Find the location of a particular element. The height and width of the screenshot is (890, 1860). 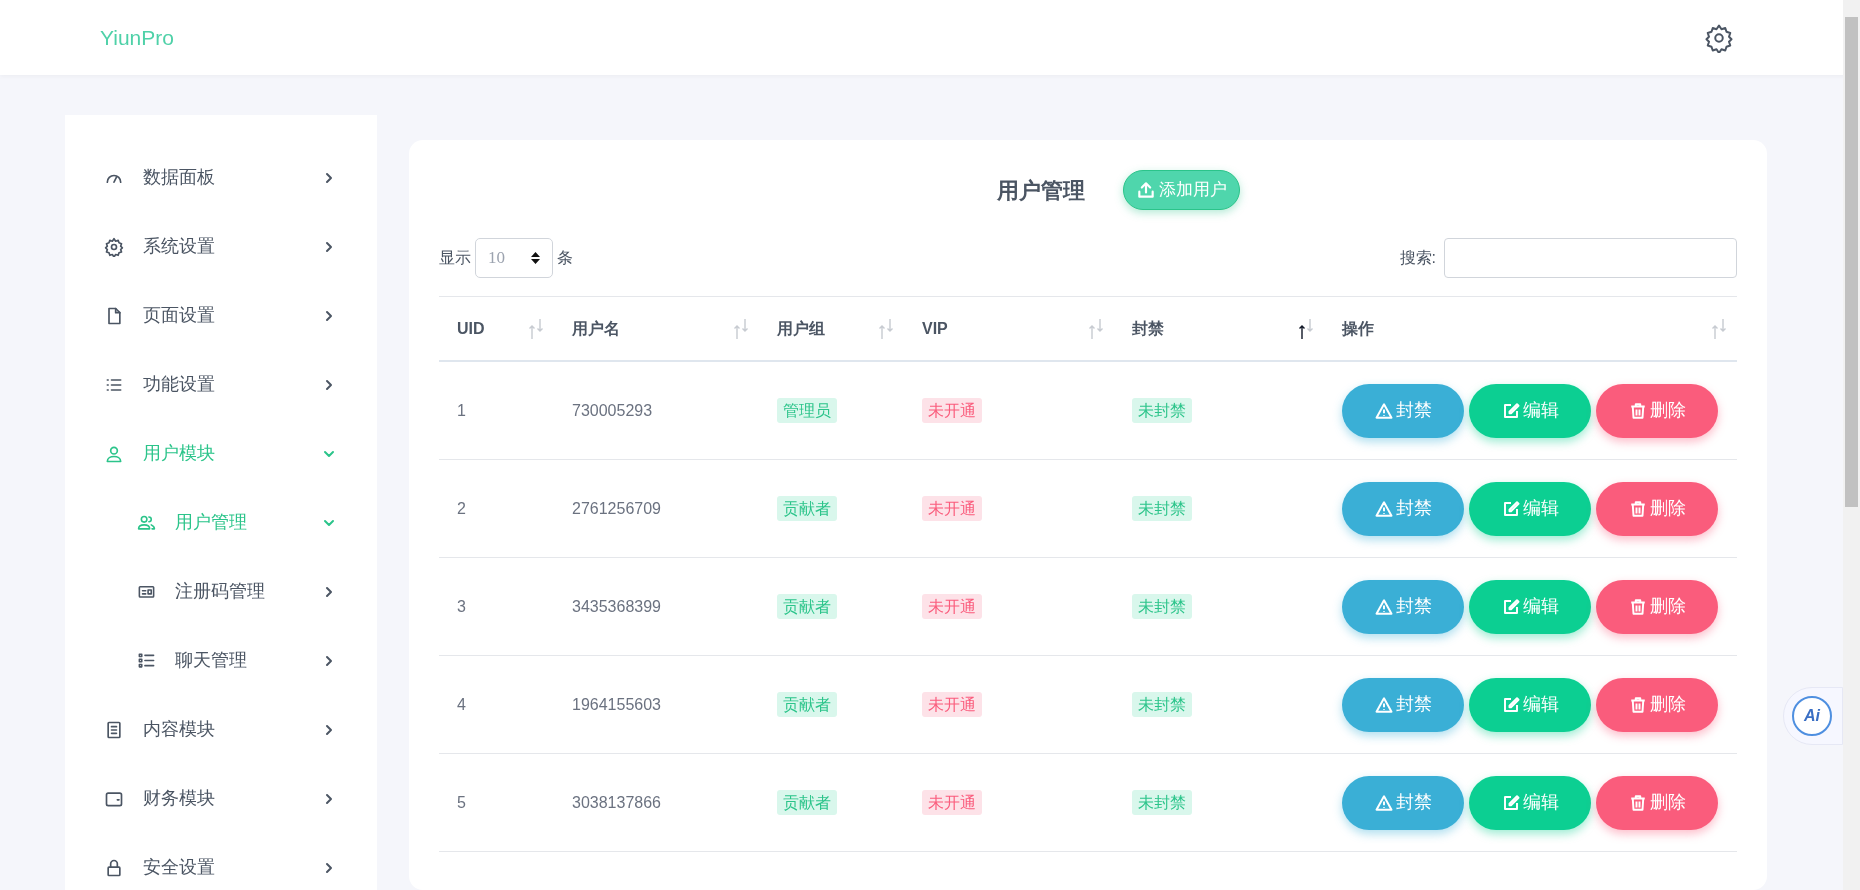

table-cell: 3038137866 is located at coordinates (616, 802).